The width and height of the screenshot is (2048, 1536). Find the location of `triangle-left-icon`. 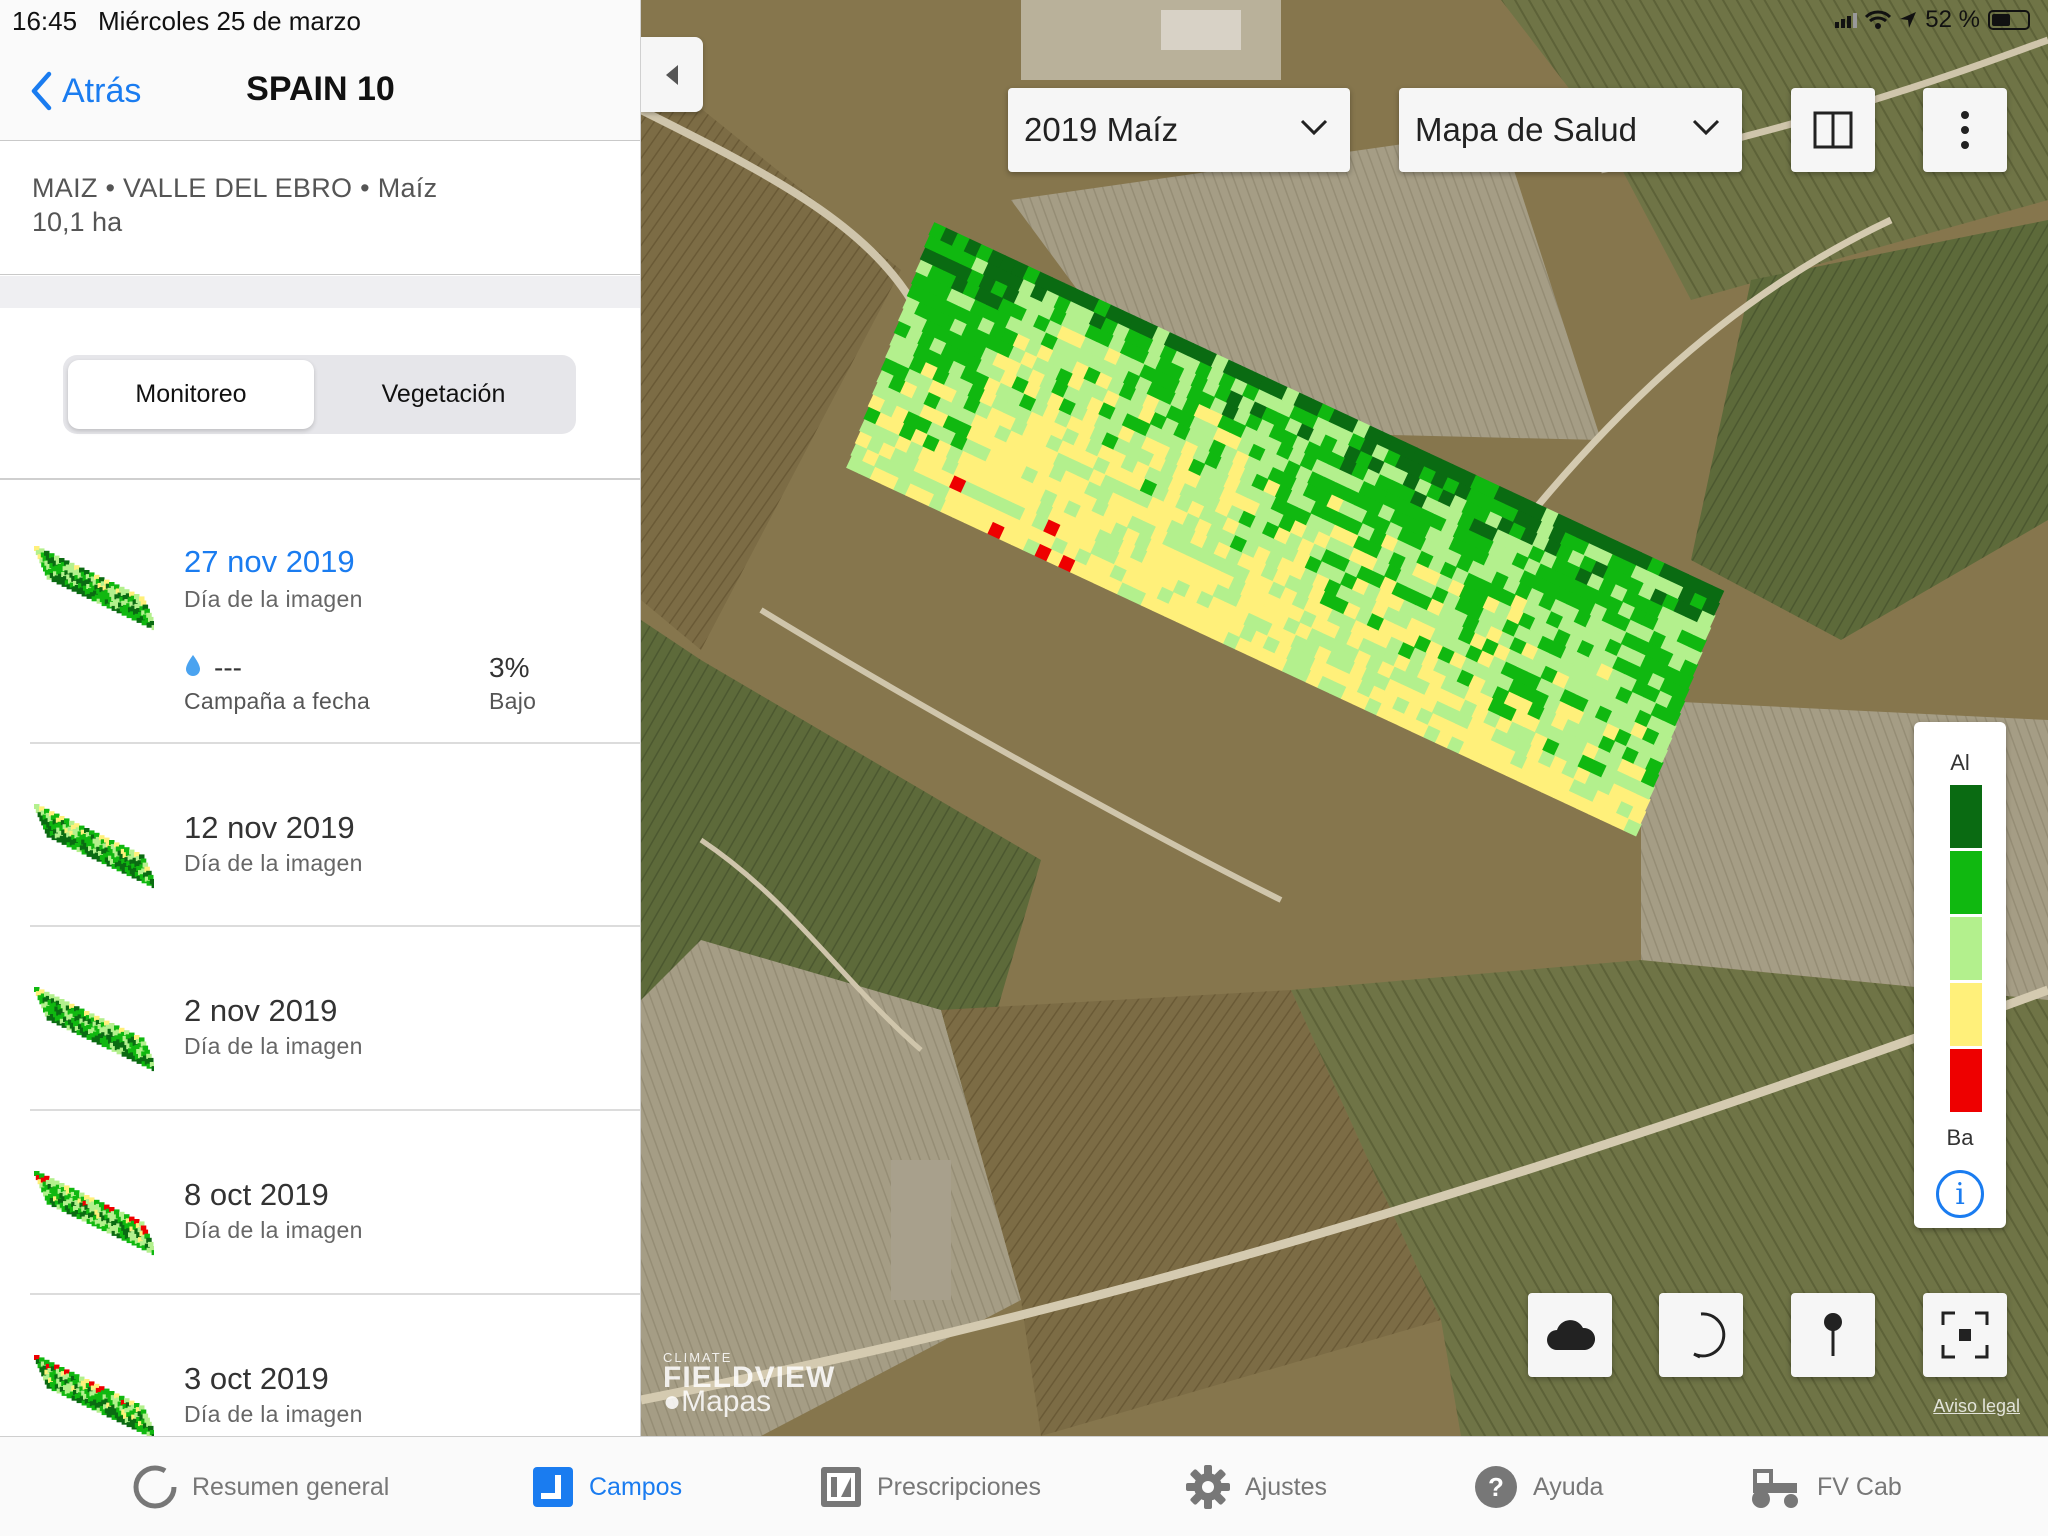

triangle-left-icon is located at coordinates (672, 74).